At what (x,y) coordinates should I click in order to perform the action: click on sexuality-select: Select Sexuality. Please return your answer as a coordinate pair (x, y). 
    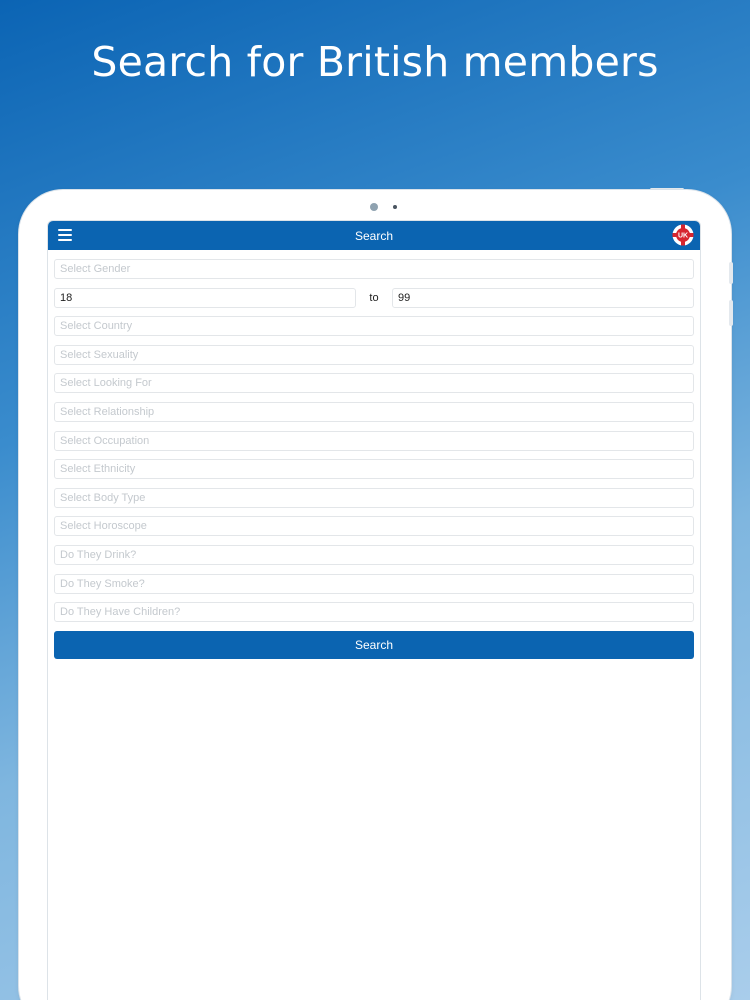
    Looking at the image, I should click on (374, 354).